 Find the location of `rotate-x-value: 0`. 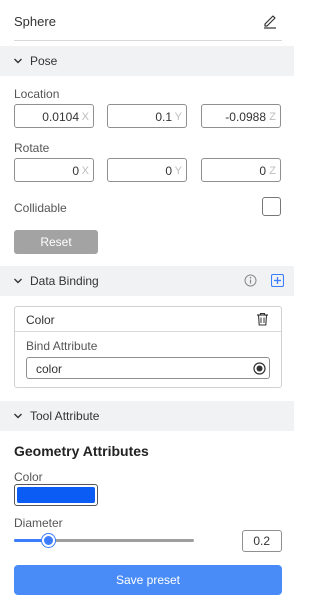

rotate-x-value: 0 is located at coordinates (75, 171).